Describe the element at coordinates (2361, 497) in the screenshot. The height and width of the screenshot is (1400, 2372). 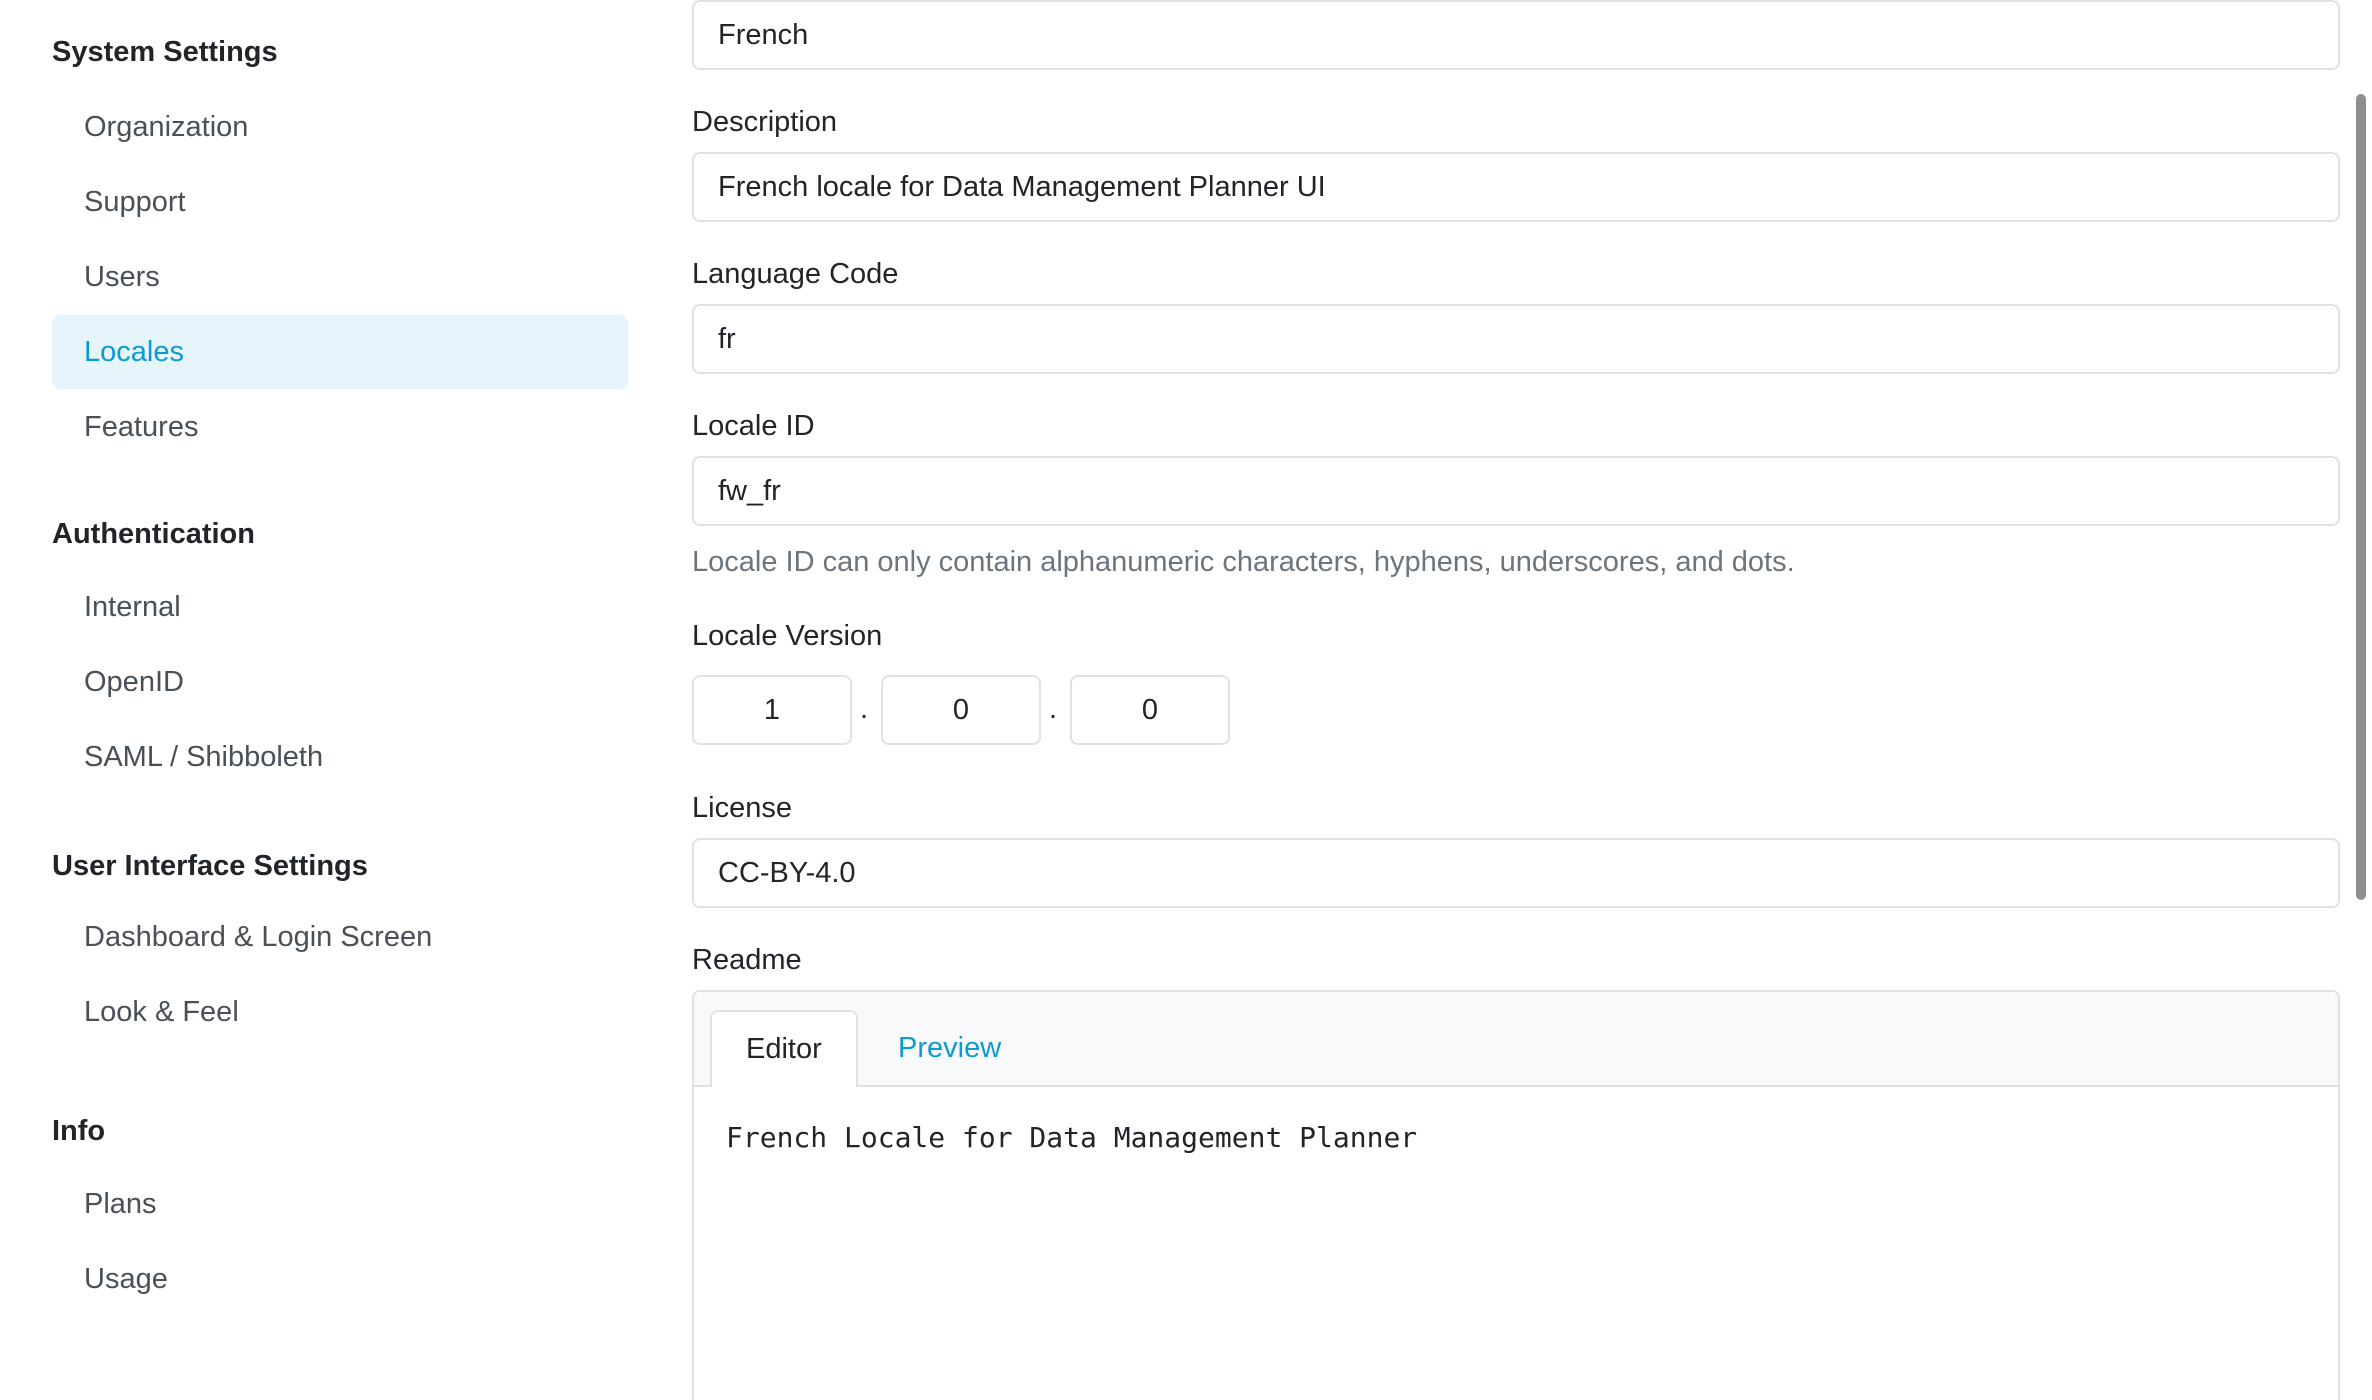
I see `scrollbar-thumb` at that location.